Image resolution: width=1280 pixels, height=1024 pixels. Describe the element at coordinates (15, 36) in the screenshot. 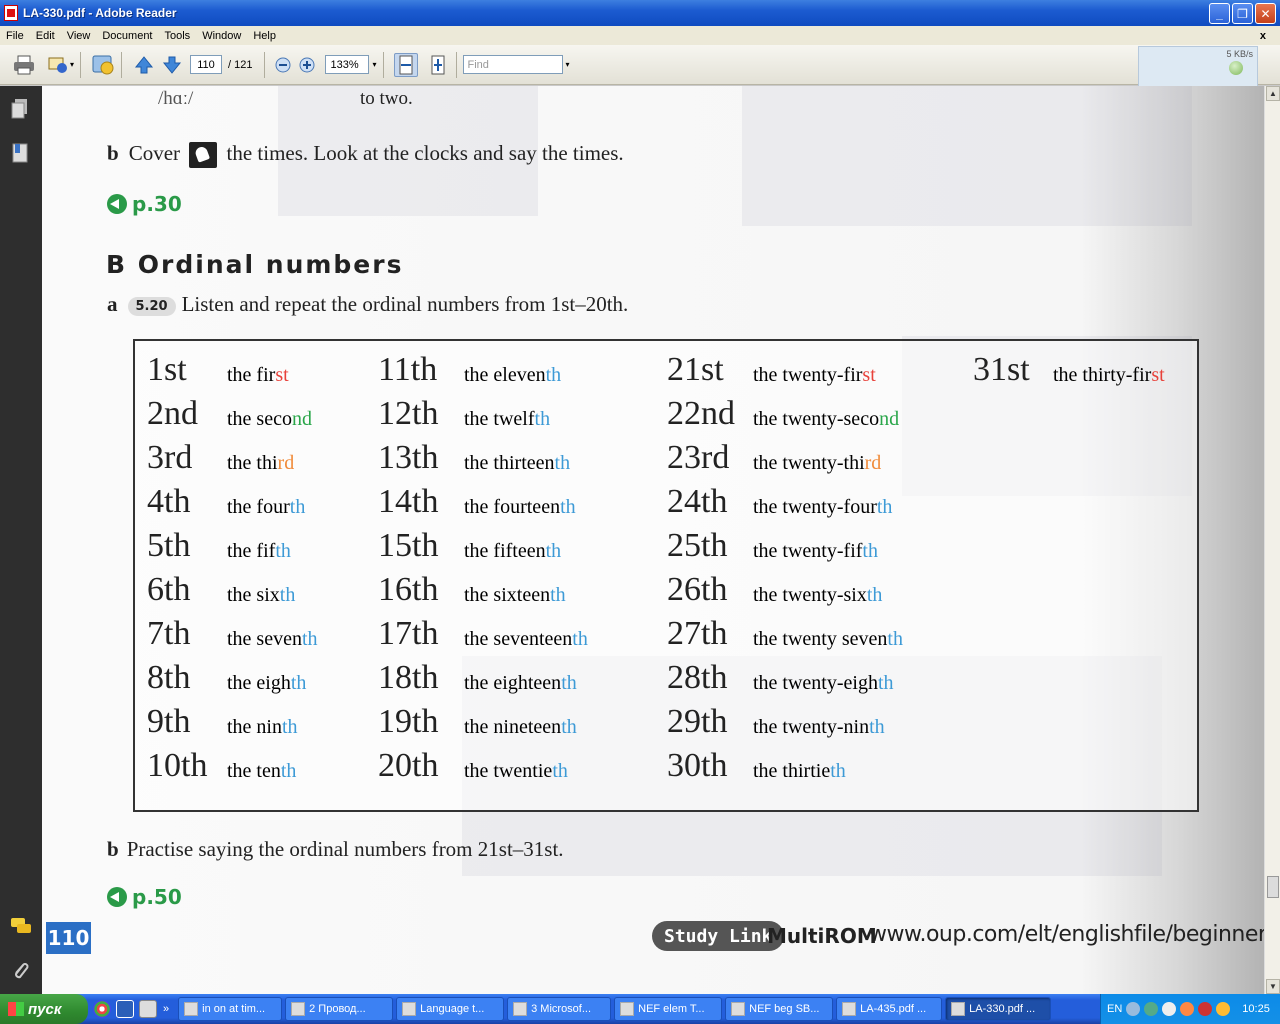

I see `menu-file: File` at that location.